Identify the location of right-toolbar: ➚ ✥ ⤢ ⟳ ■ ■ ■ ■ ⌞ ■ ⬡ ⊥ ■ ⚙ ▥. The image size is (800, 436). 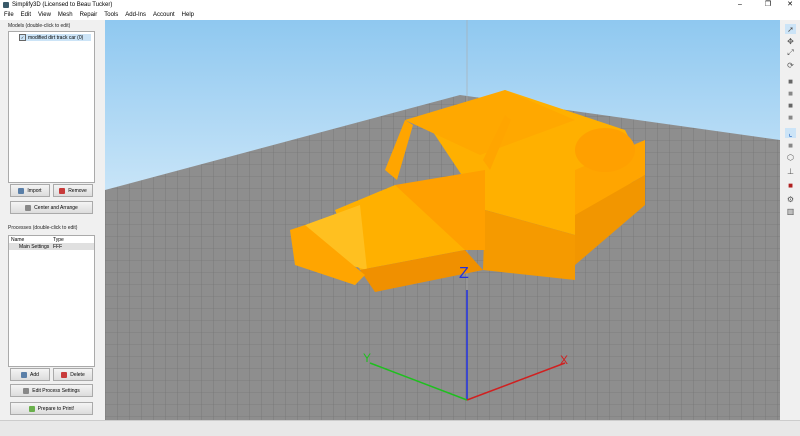
(791, 220).